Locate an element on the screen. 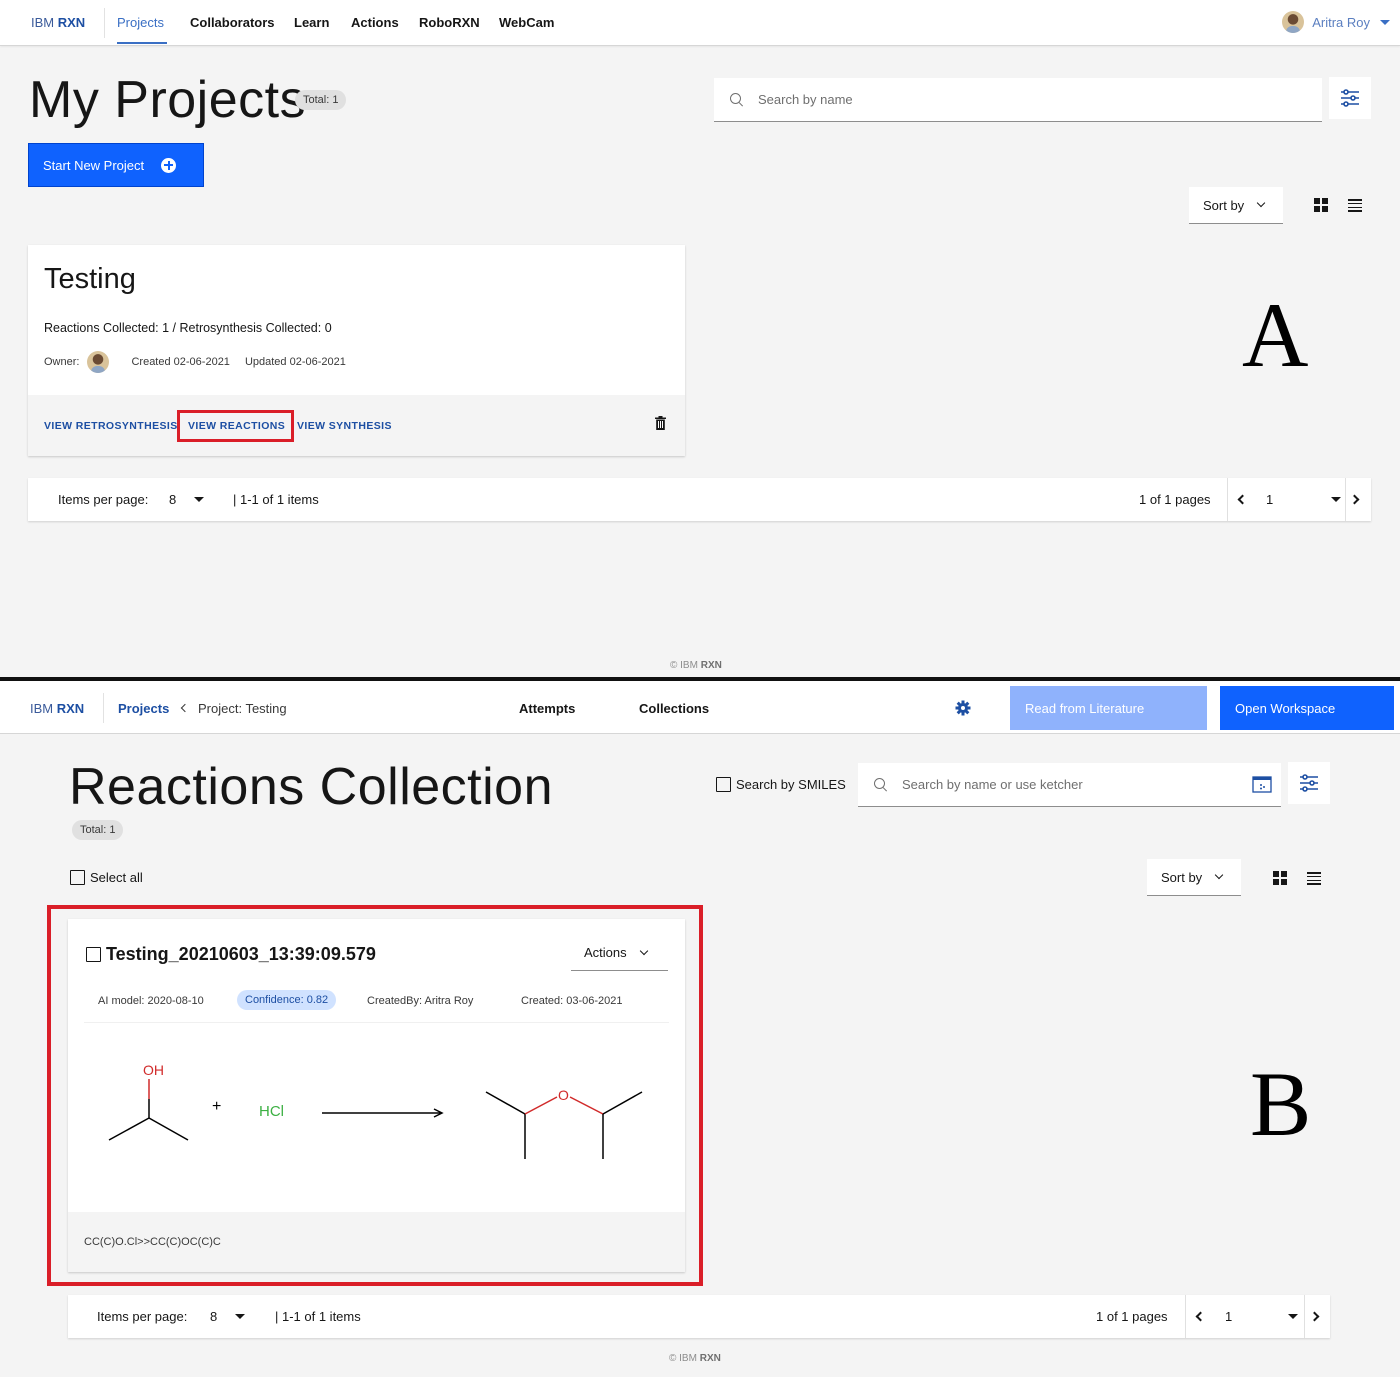 The width and height of the screenshot is (1400, 1377). pages-count: 1 of 1 pages is located at coordinates (1175, 499).